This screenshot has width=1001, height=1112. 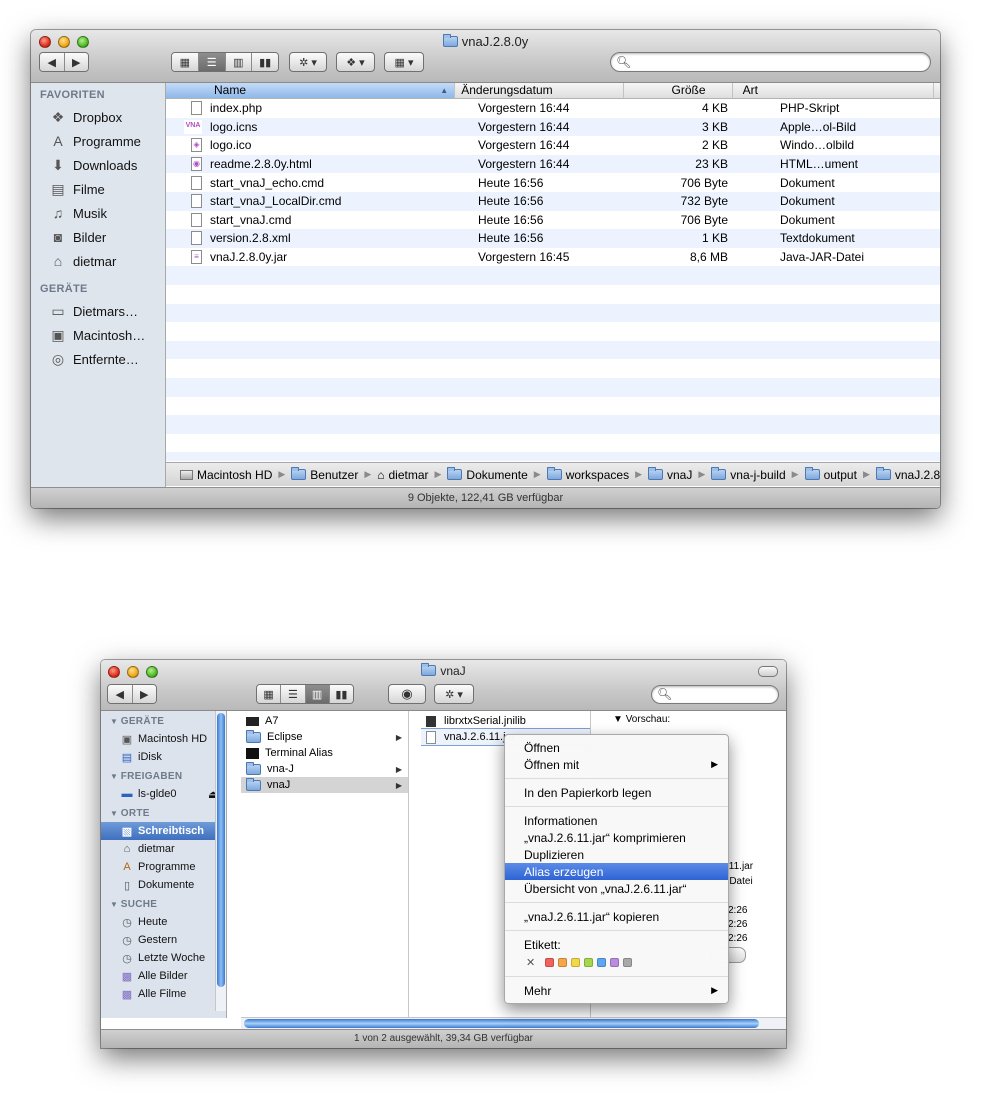 I want to click on quick-look-button: ◉, so click(x=407, y=694).